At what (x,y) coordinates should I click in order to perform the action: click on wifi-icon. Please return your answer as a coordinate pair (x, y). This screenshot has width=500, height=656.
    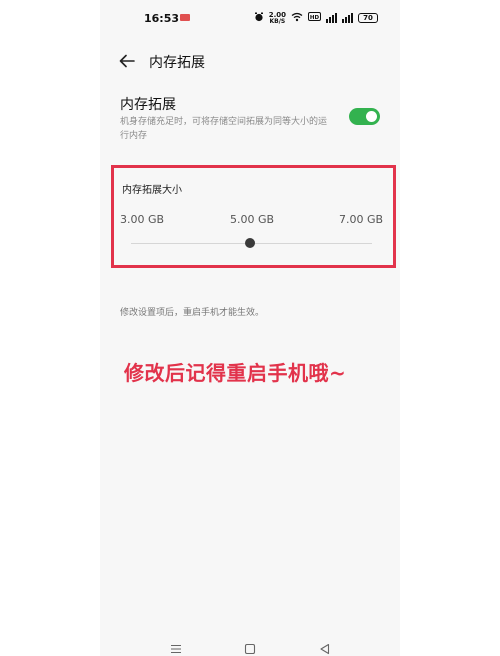
    Looking at the image, I should click on (297, 18).